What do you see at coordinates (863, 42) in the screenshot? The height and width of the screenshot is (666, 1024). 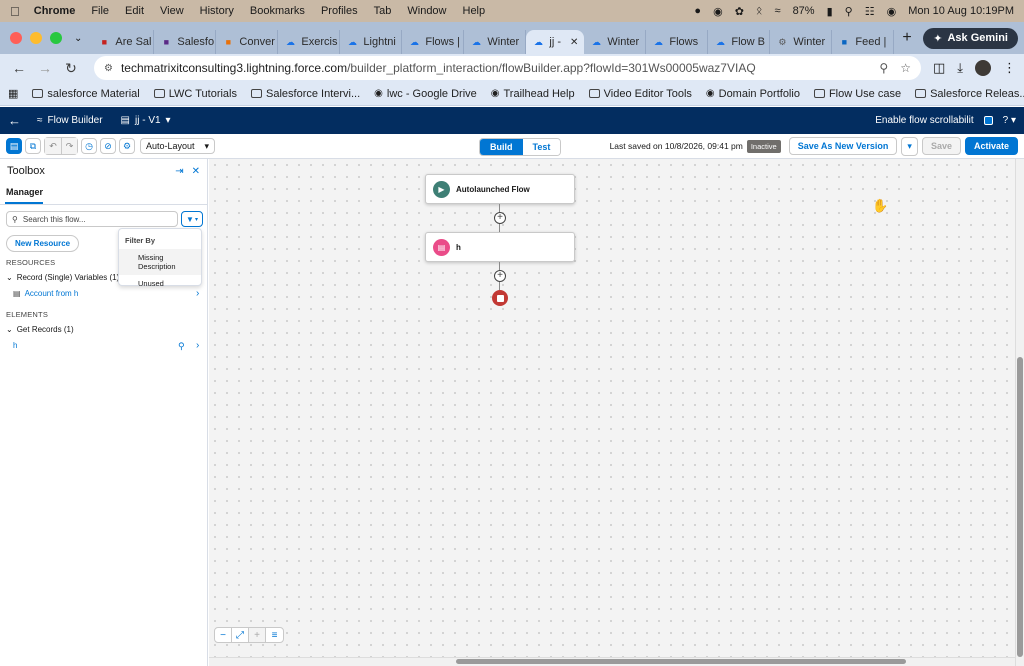 I see `browser-tab: ■ Feed |` at bounding box center [863, 42].